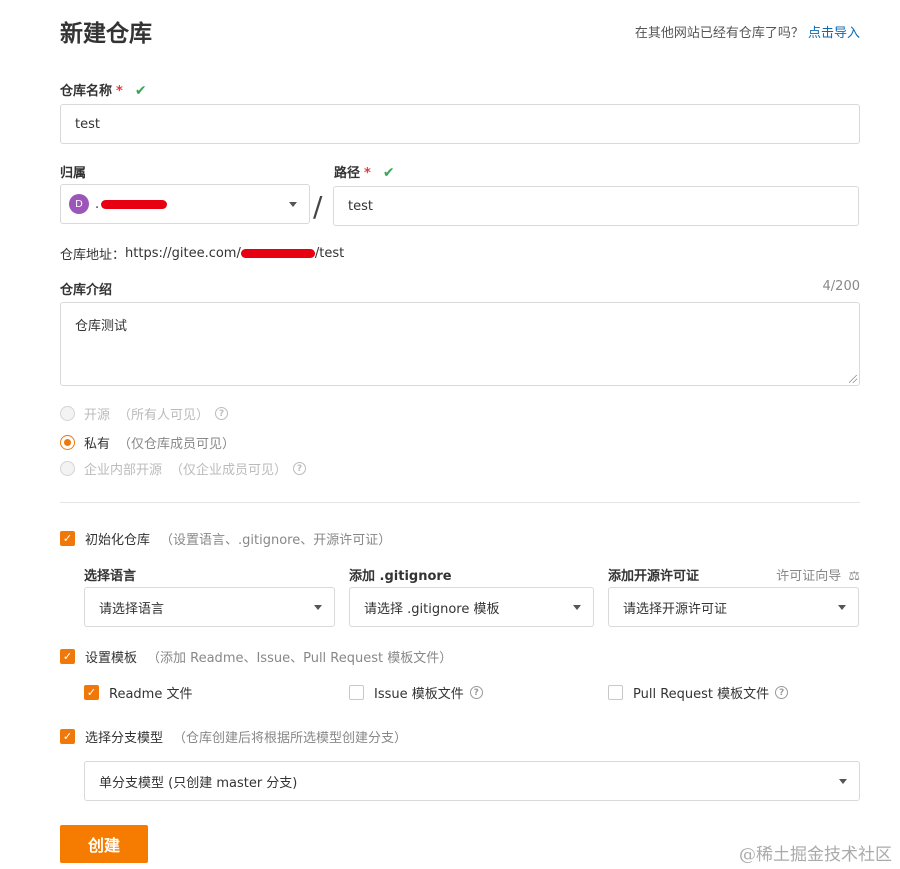 The image size is (900, 869). I want to click on branch-model-select: 单分支模型 (只创建 master 分支), so click(472, 781).